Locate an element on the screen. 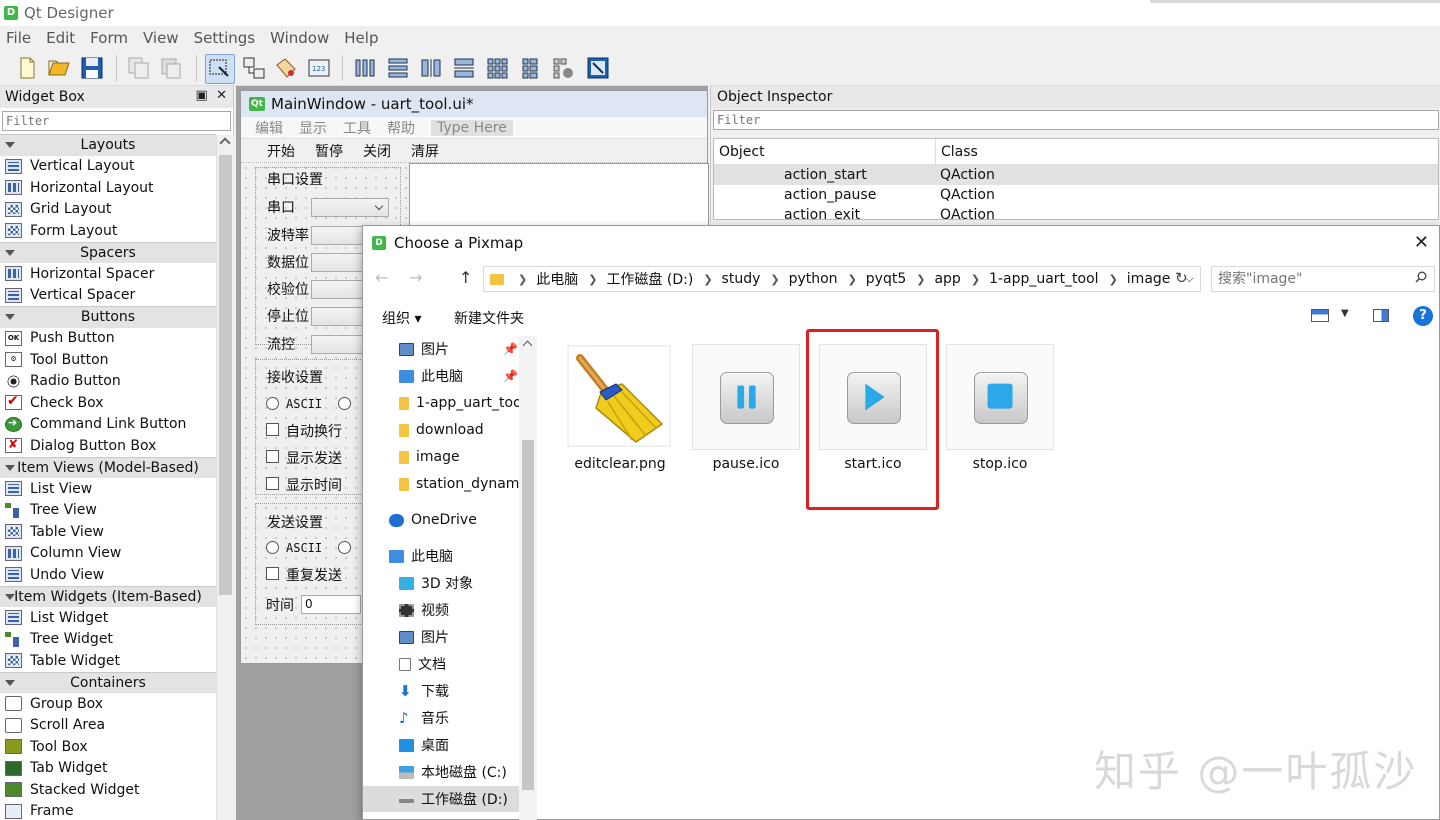  table-row: action_pause QAction is located at coordinates (1076, 195).